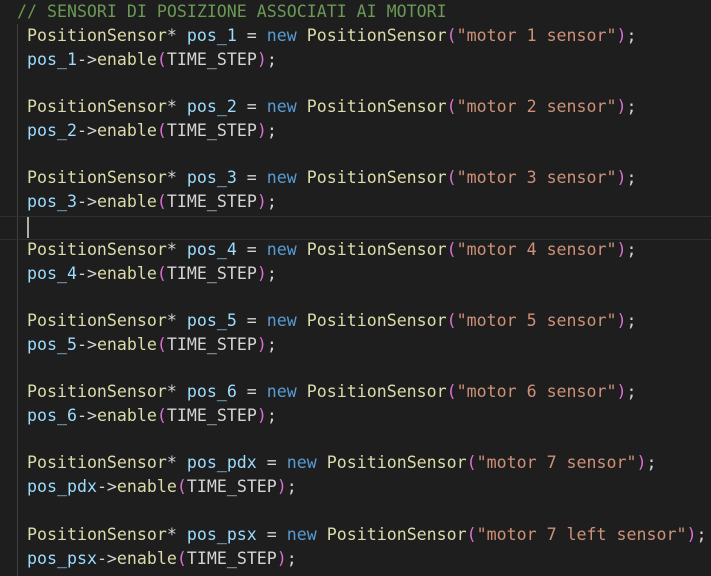 The height and width of the screenshot is (576, 711). I want to click on indent-guide, so click(17, 300).